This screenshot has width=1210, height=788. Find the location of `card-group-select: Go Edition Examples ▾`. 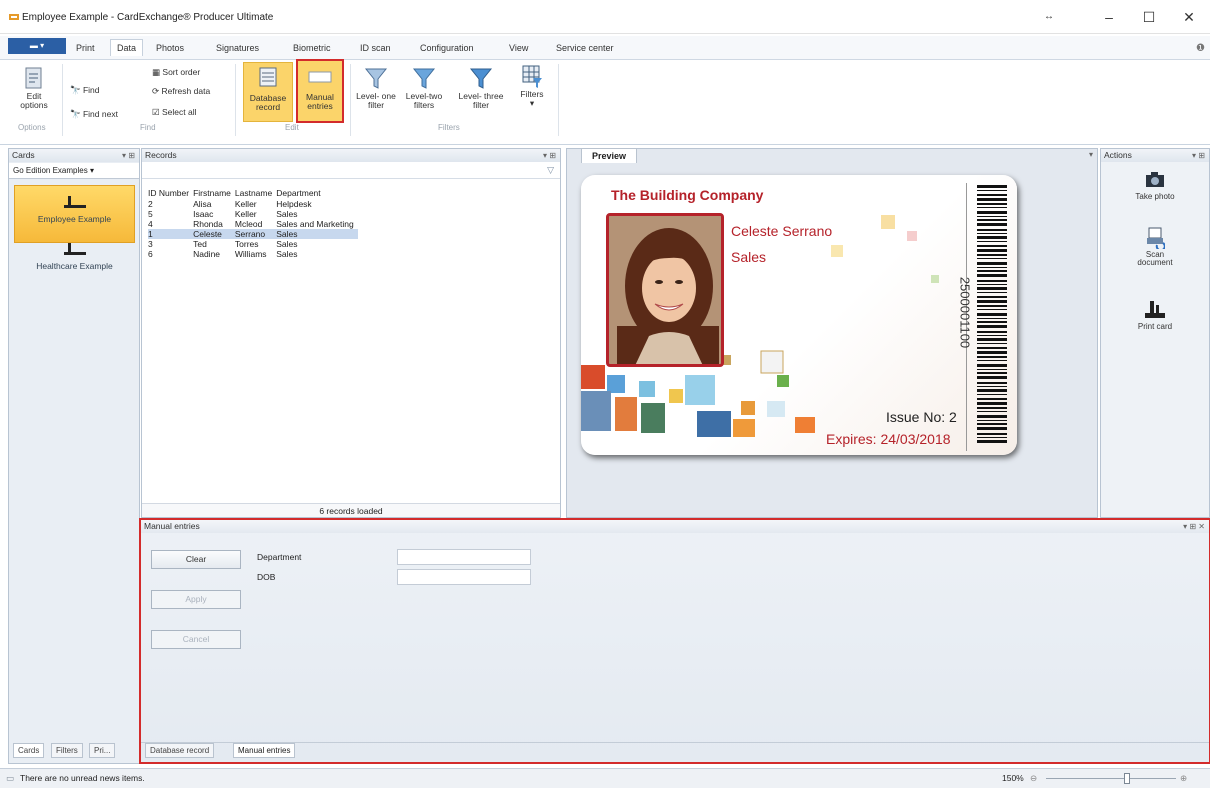

card-group-select: Go Edition Examples ▾ is located at coordinates (74, 171).